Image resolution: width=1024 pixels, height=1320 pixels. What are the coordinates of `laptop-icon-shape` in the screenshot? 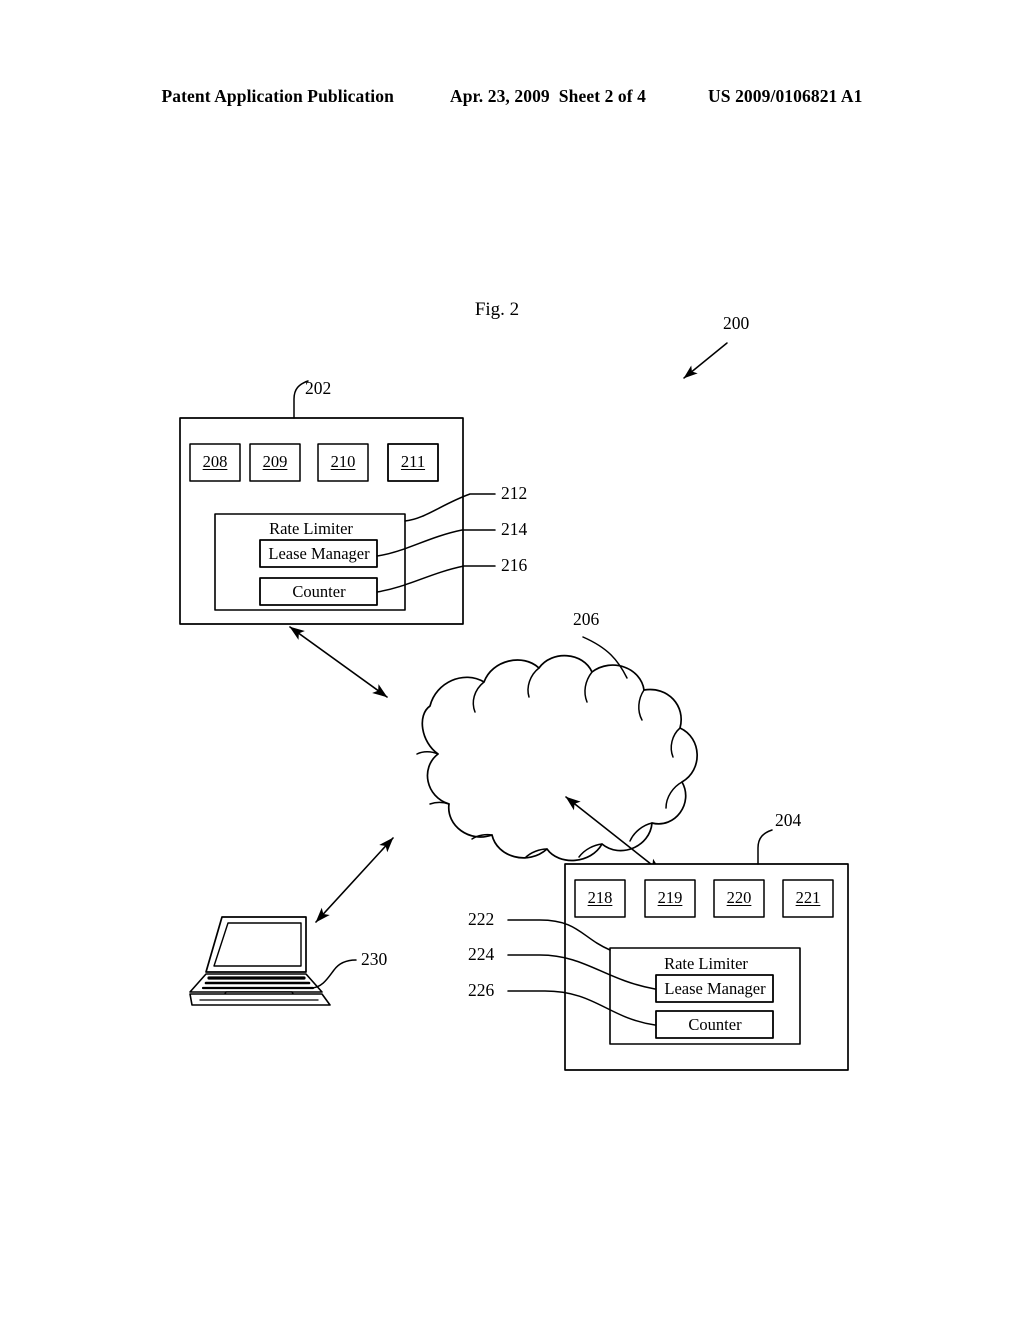 It's located at (260, 961).